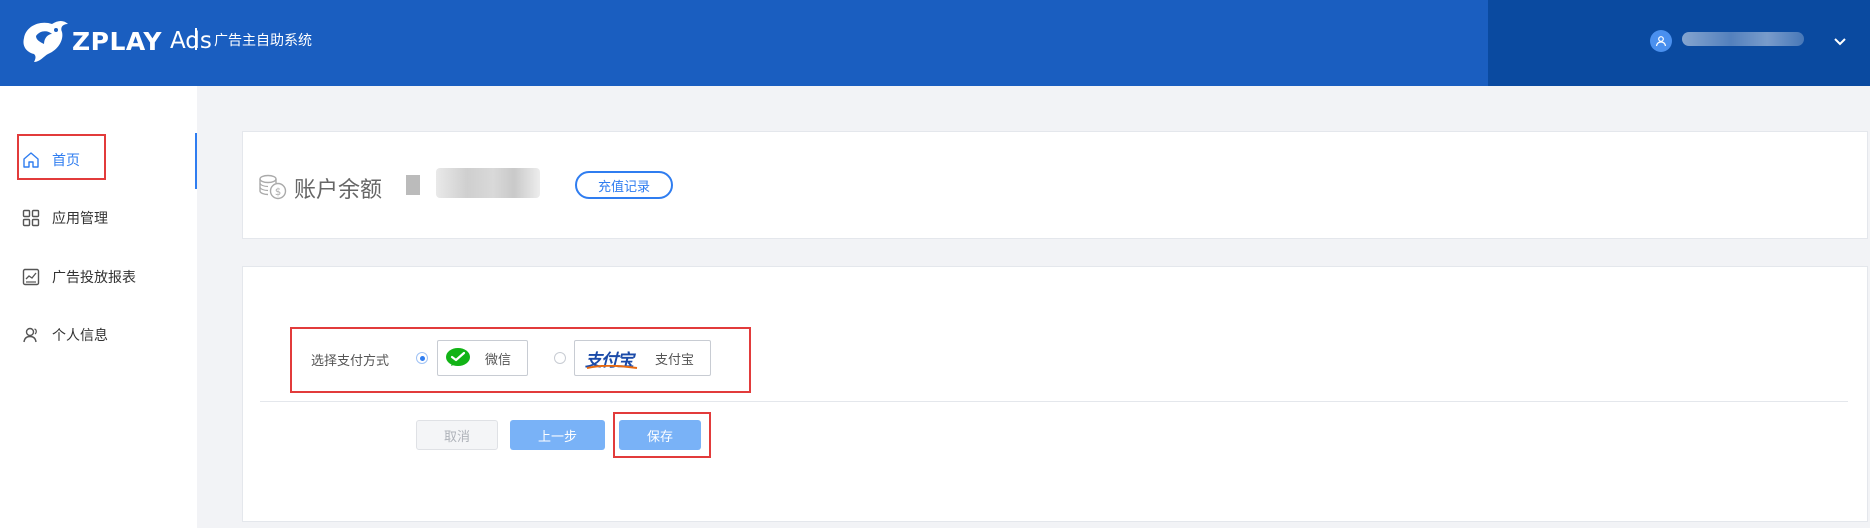 Image resolution: width=1870 pixels, height=528 pixels. Describe the element at coordinates (273, 187) in the screenshot. I see `coins-icon: $` at that location.